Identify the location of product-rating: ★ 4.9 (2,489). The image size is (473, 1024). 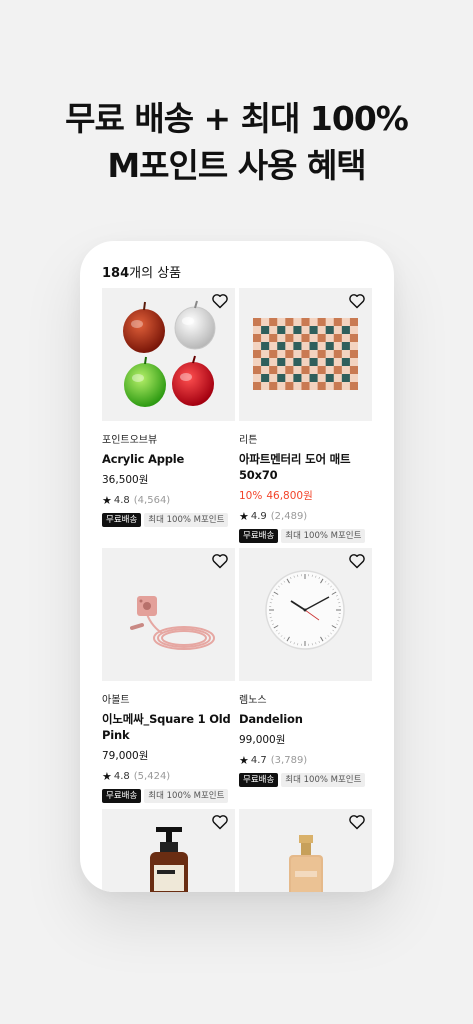
(305, 516).